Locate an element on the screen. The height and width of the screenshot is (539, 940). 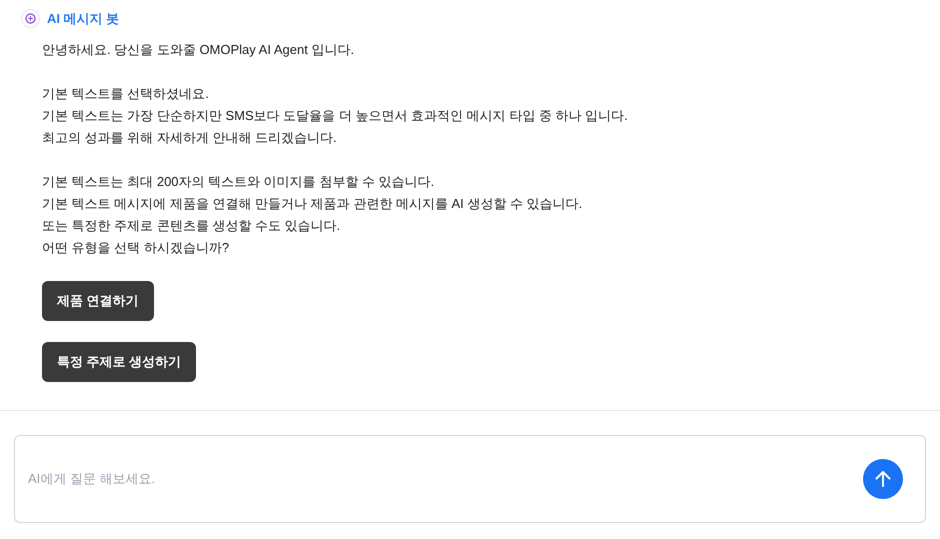
chat-input-field: AI에게 질문 해보세요. is located at coordinates (445, 479).